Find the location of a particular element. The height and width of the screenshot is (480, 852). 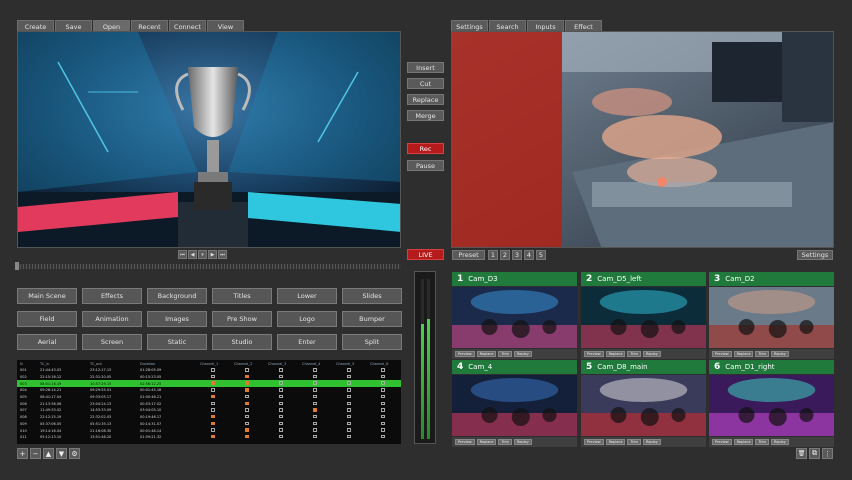

insert-button: Insert is located at coordinates (425, 67).